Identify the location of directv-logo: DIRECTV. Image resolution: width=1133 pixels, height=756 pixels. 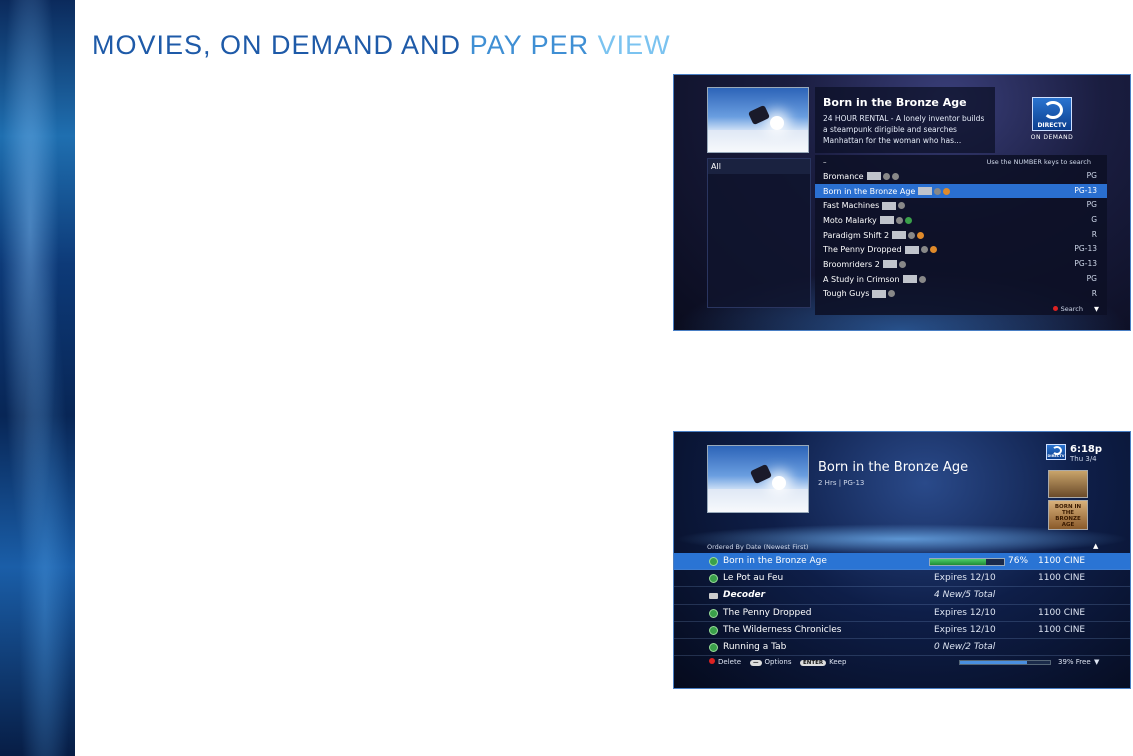
(1056, 452).